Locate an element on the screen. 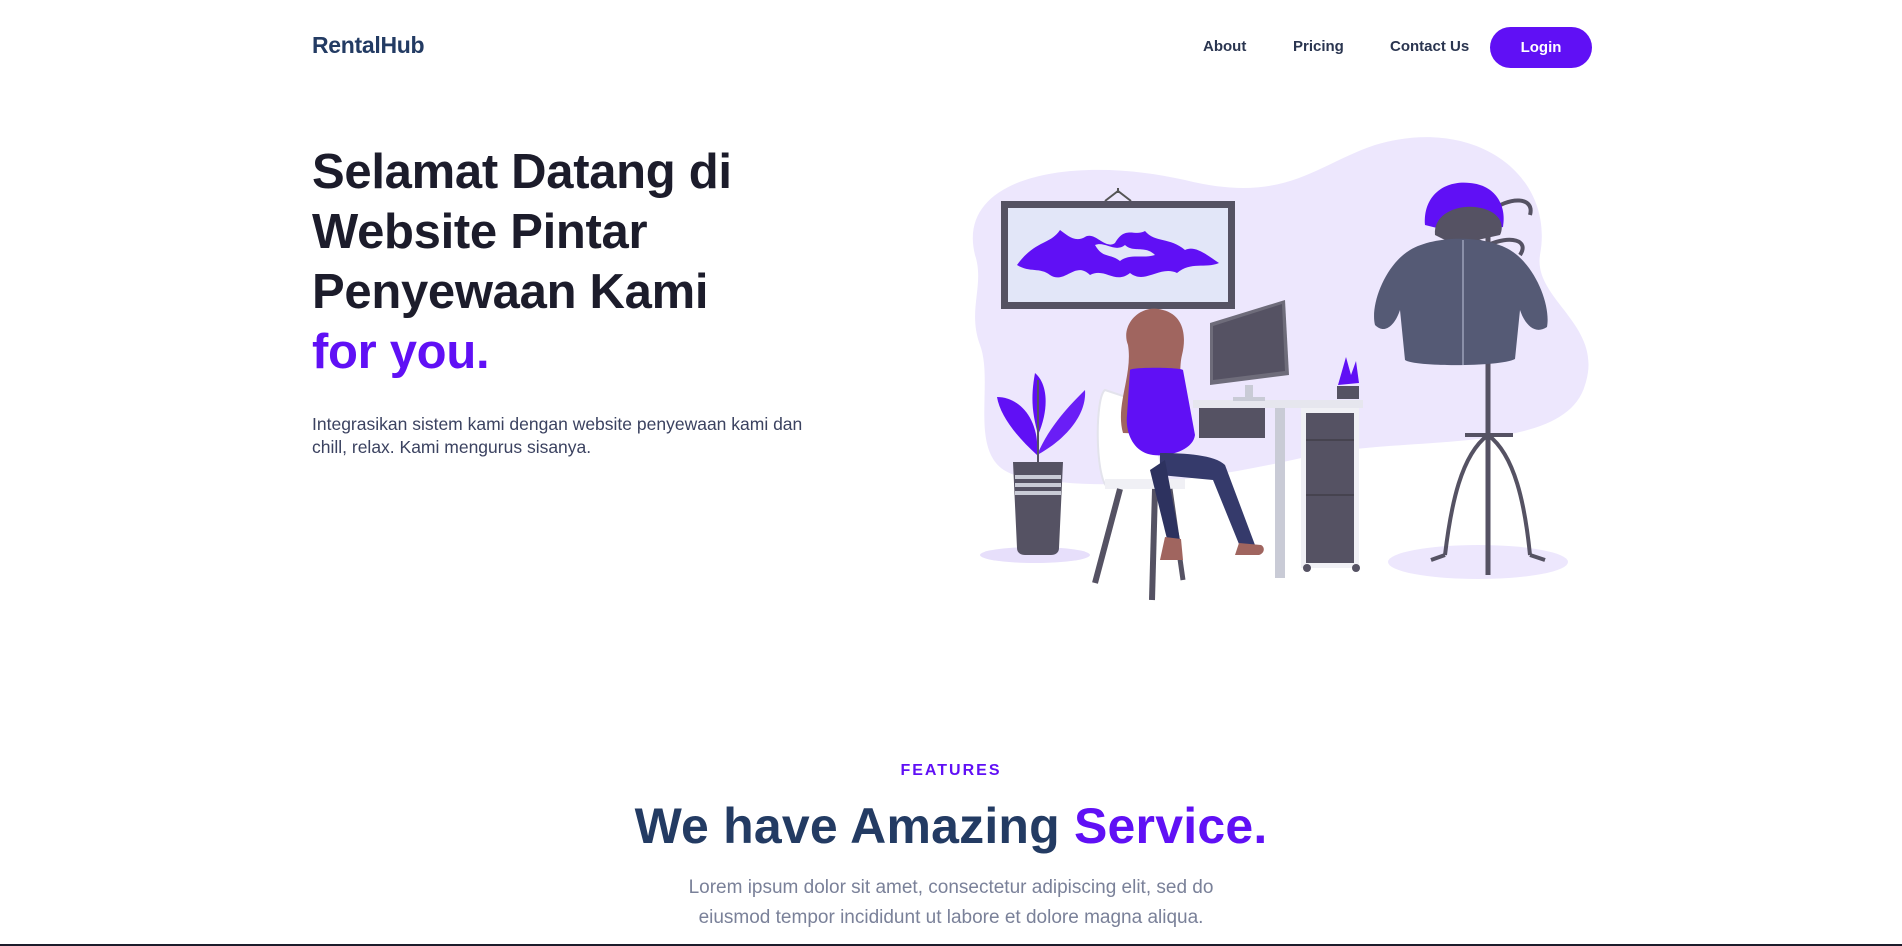 This screenshot has height=946, width=1902. nav-link-contact-us: Contact Us is located at coordinates (1429, 46).